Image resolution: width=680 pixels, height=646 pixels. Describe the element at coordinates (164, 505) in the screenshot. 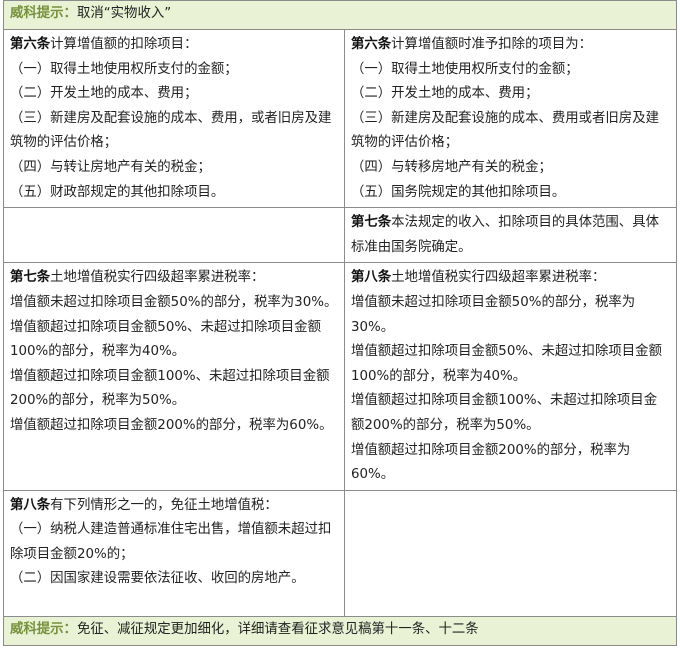

I see `article-heading: 有下列情形之一的，免征土地增值税：` at that location.